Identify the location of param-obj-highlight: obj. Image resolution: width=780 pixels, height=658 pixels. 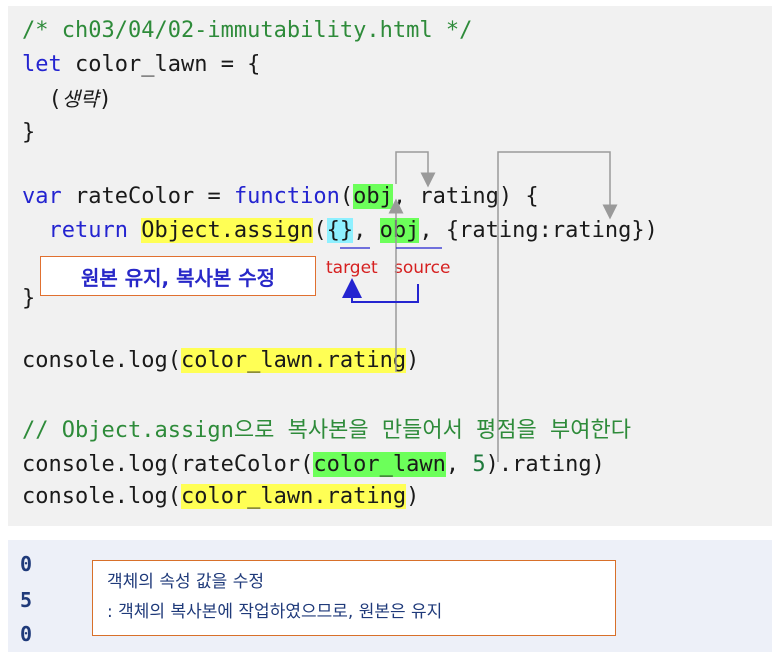
(373, 196).